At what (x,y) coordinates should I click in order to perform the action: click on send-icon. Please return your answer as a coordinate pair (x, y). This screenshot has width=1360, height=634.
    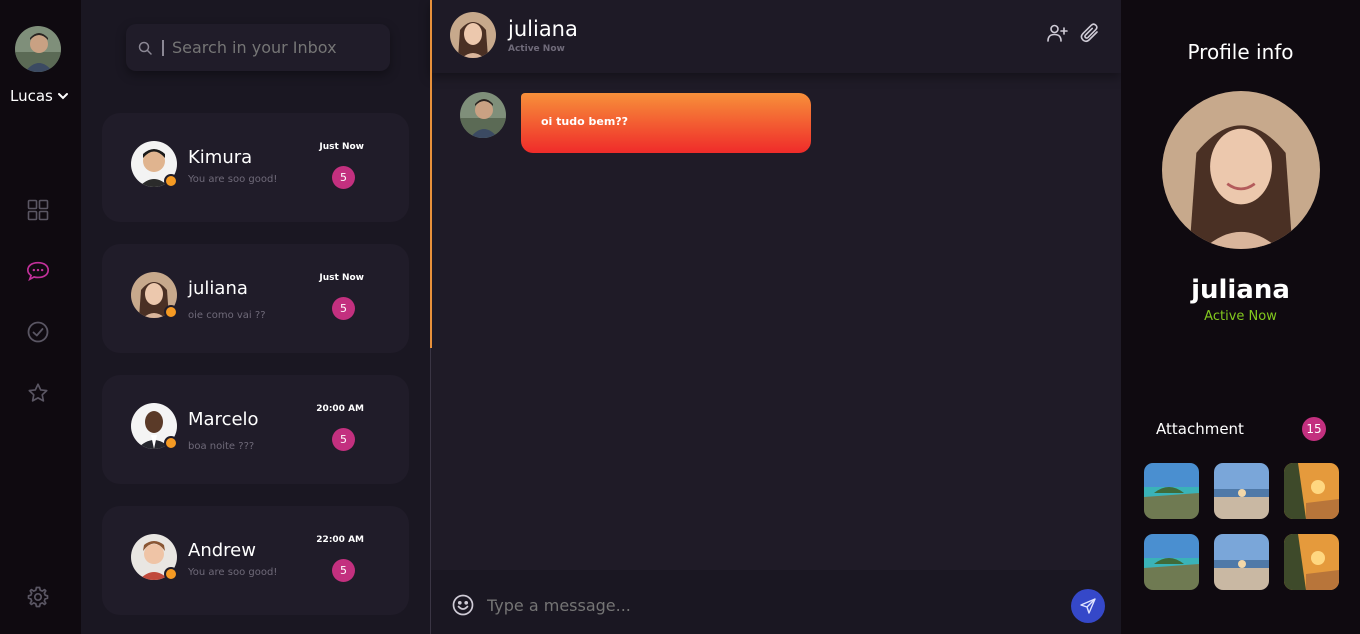
    Looking at the image, I should click on (1088, 606).